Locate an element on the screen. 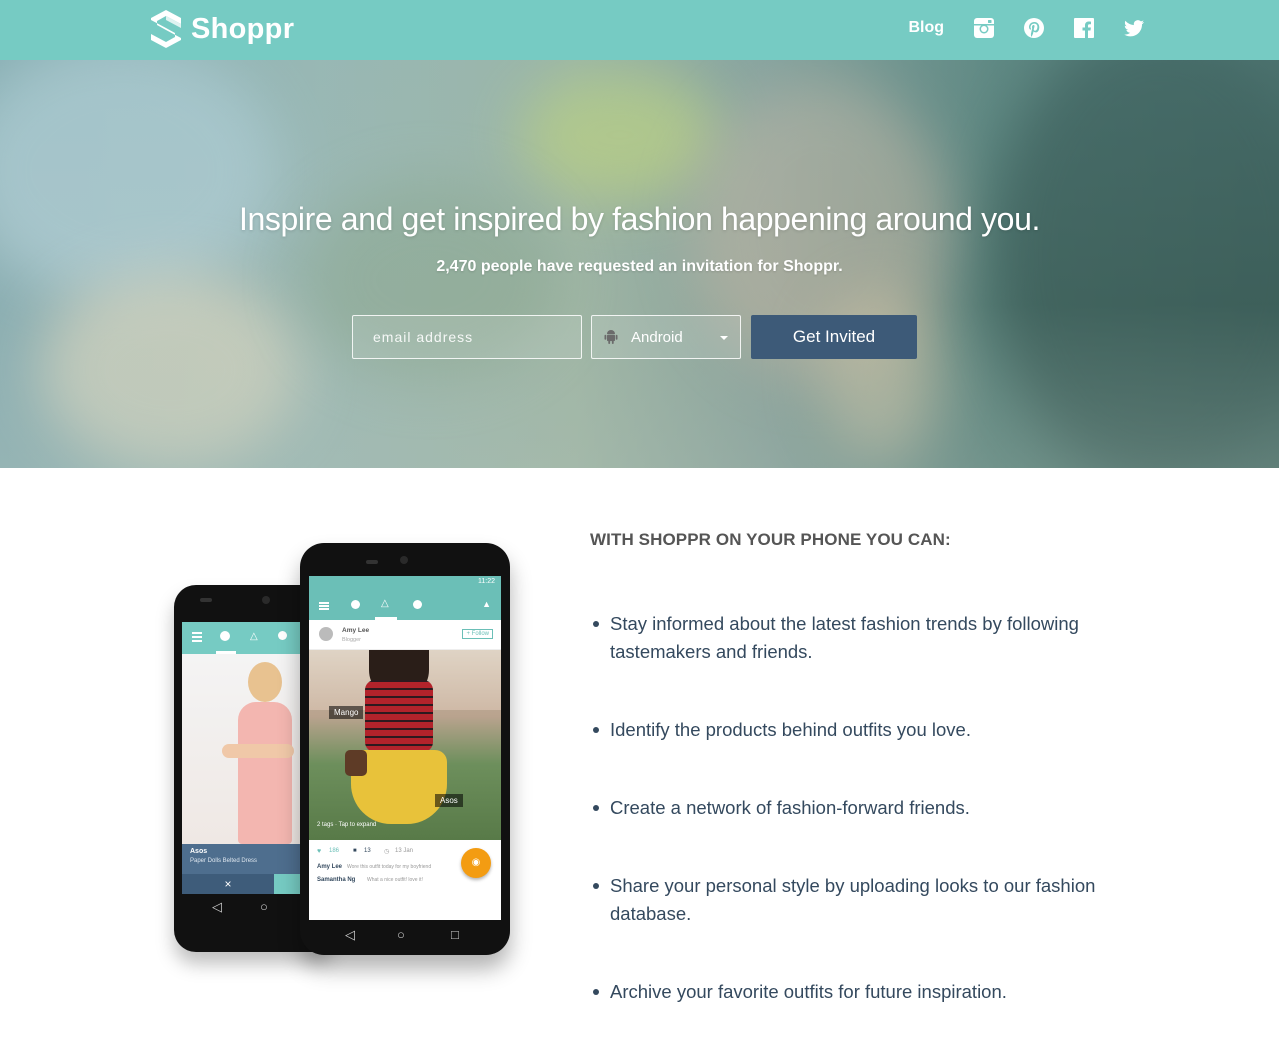 This screenshot has width=1279, height=1044. android-icon is located at coordinates (611, 337).